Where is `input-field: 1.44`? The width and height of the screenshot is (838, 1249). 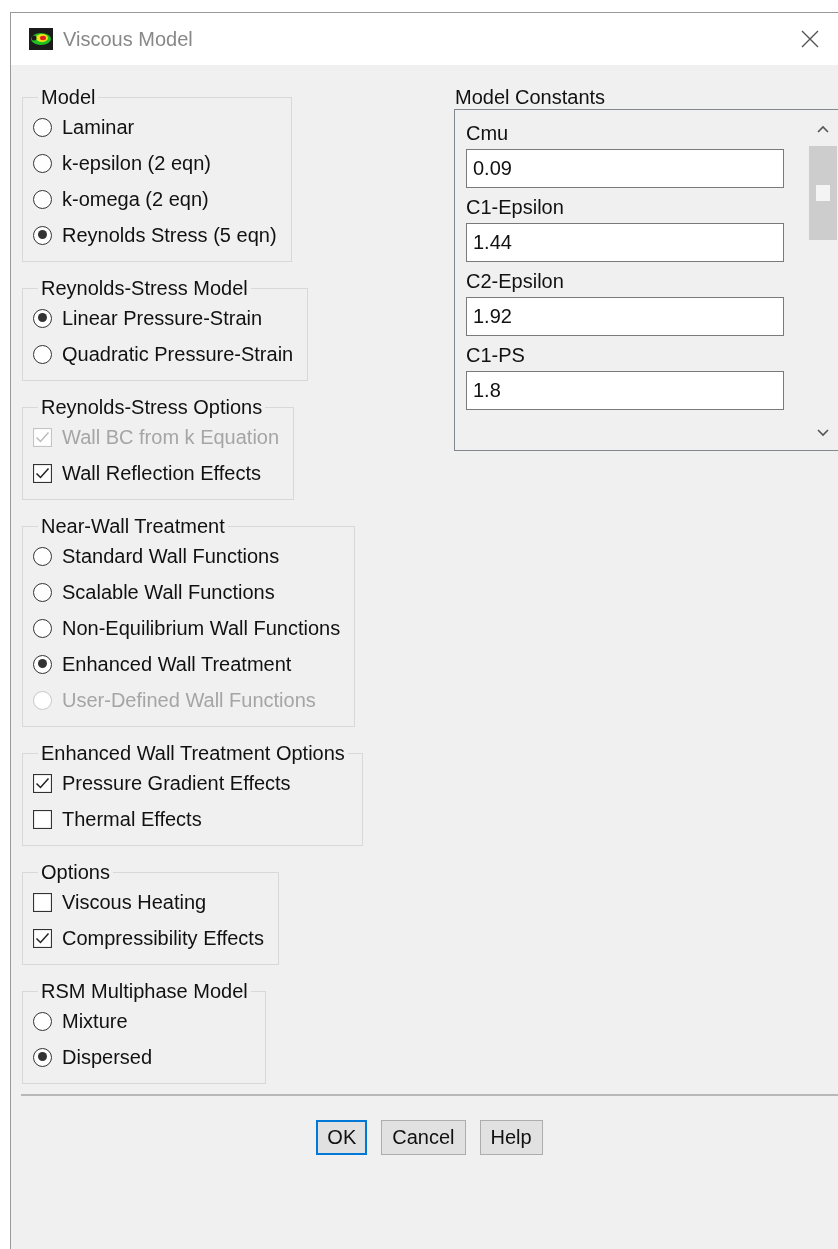 input-field: 1.44 is located at coordinates (625, 242).